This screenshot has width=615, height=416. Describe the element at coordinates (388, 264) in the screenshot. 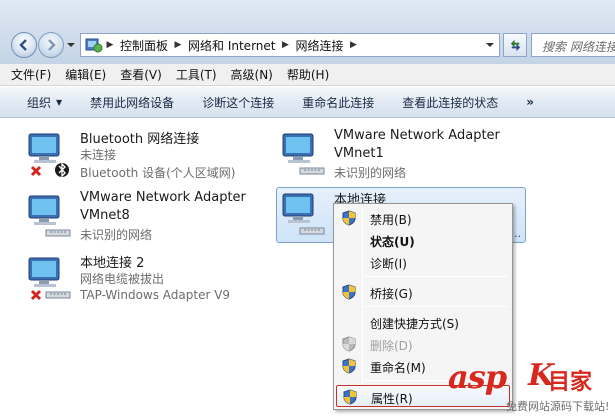

I see `menu-item-label: 诊断(I)` at that location.